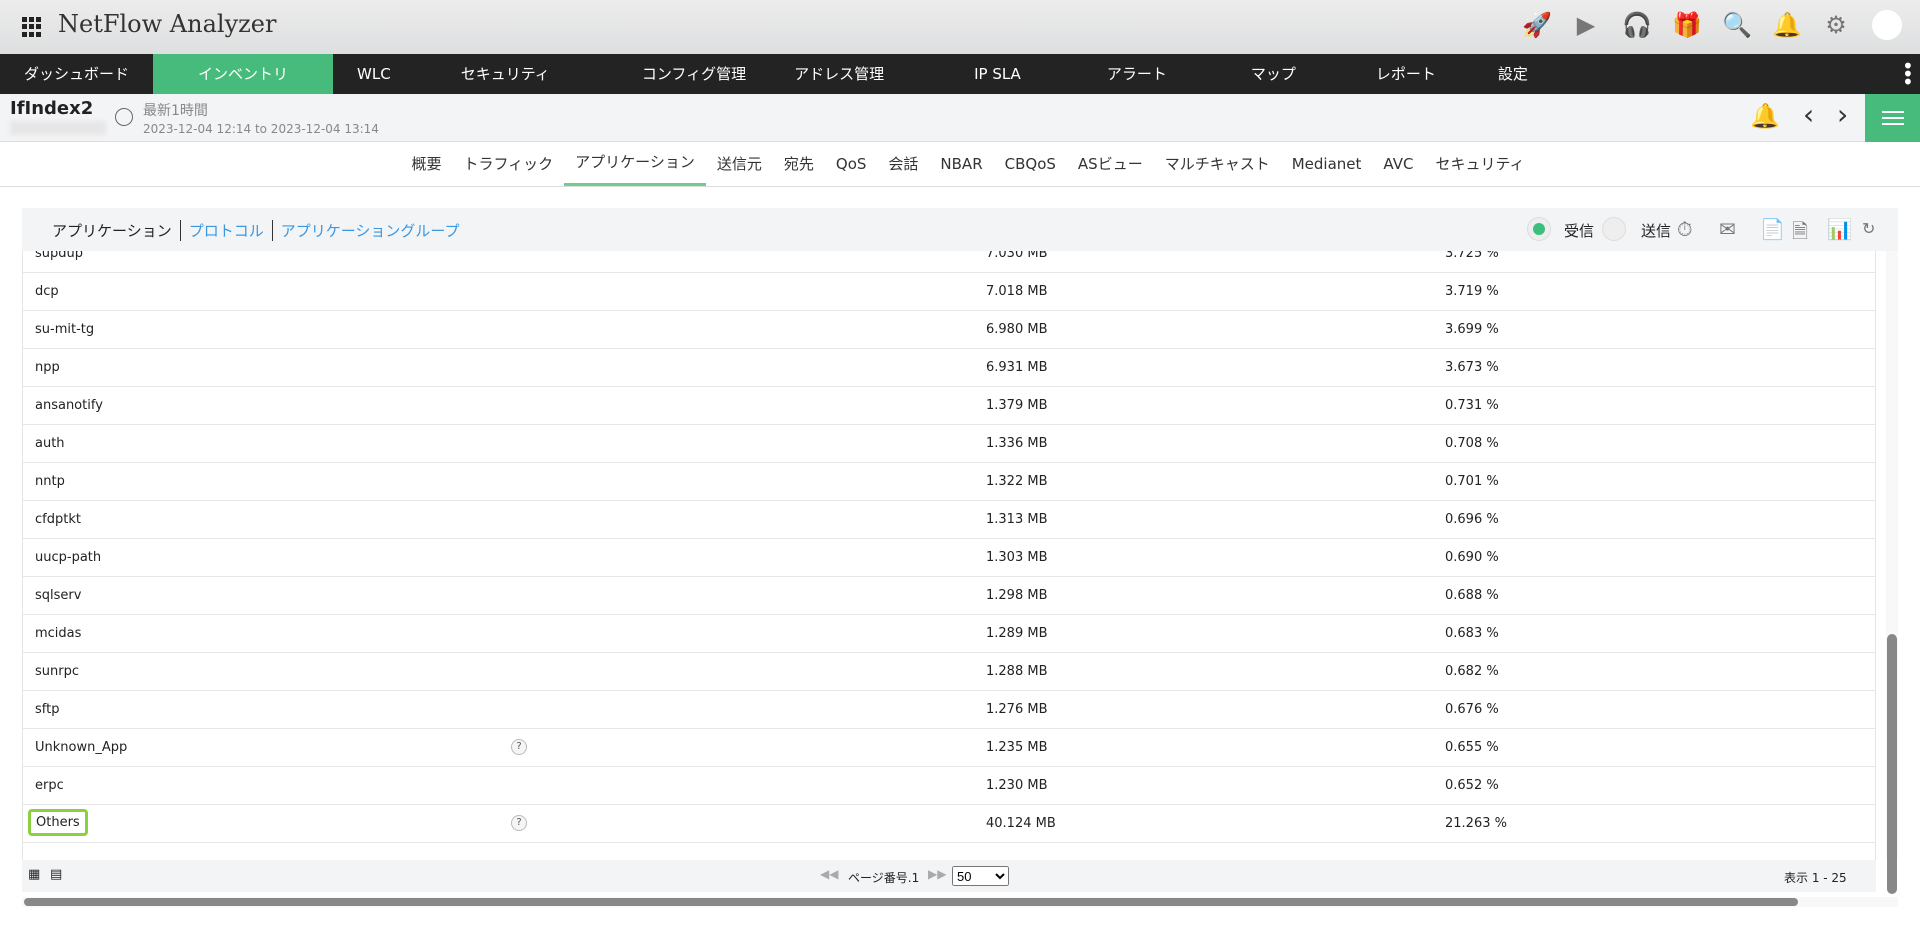  I want to click on tab-as-view: ASビュー, so click(1110, 164).